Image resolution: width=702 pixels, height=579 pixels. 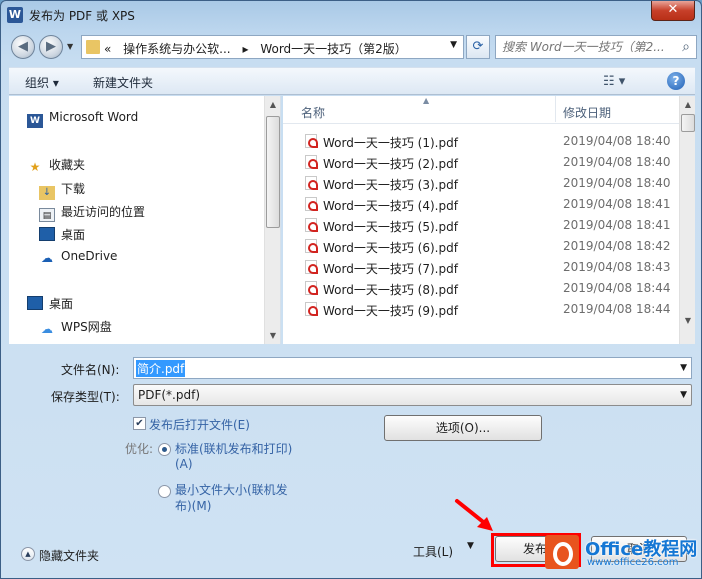 What do you see at coordinates (426, 100) in the screenshot?
I see `sort-ascending-icon: ▲` at bounding box center [426, 100].